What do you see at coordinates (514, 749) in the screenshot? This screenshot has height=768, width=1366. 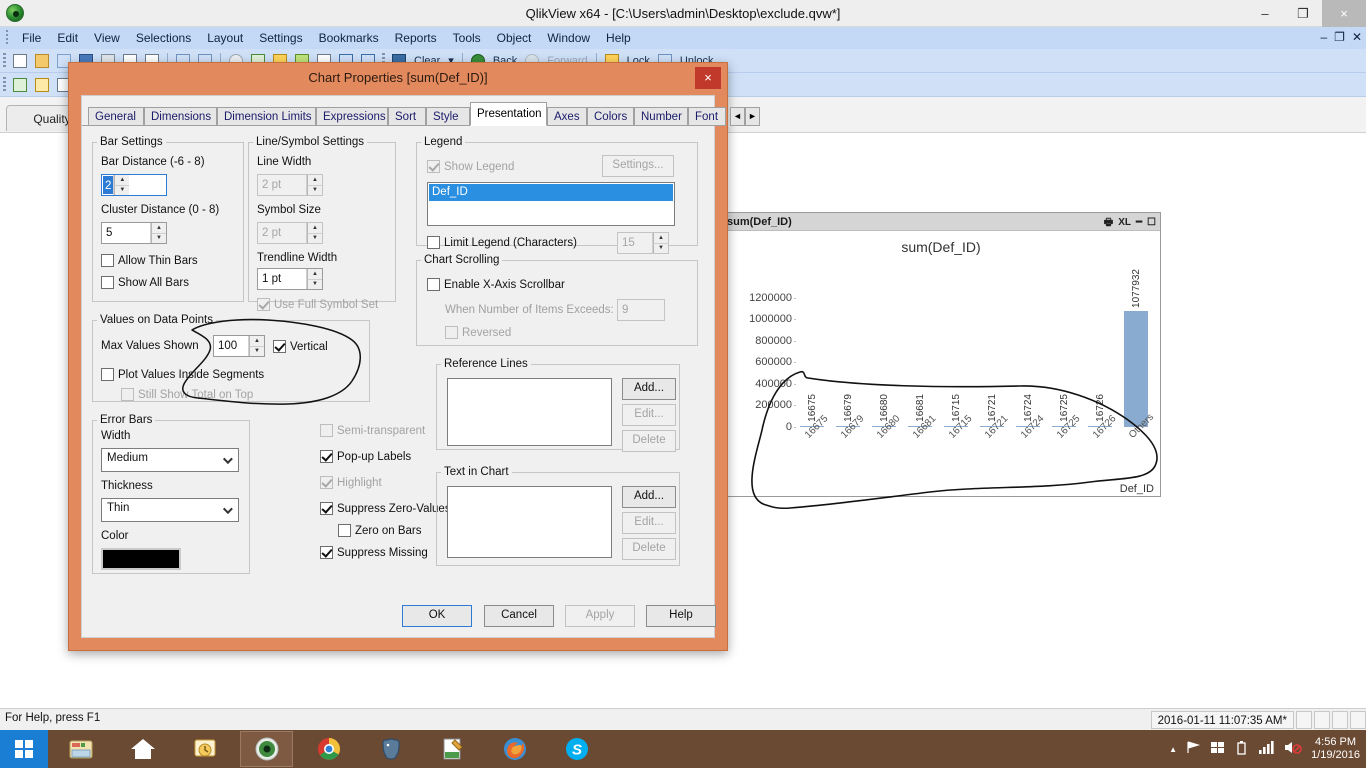 I see `taskbar-item-firefox` at bounding box center [514, 749].